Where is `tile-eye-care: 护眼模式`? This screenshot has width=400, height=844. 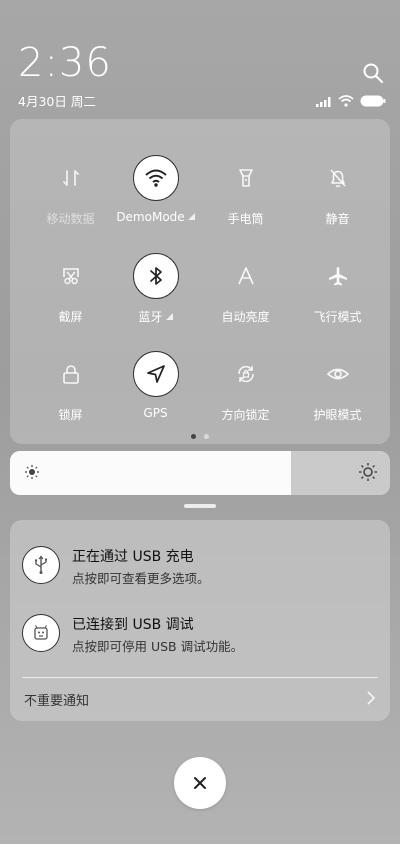 tile-eye-care: 护眼模式 is located at coordinates (337, 388).